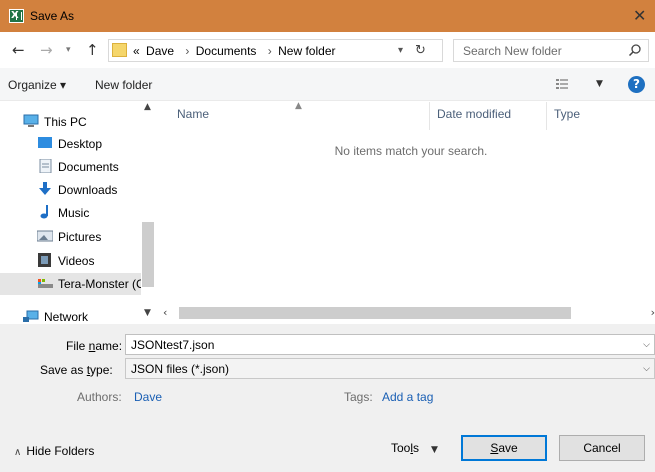 The image size is (655, 472). I want to click on view-options-icon, so click(562, 84).